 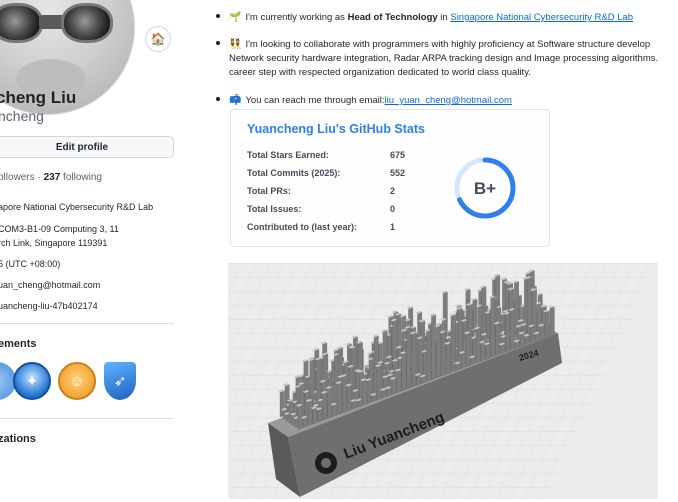 What do you see at coordinates (235, 44) in the screenshot?
I see `people-icon: 👯` at bounding box center [235, 44].